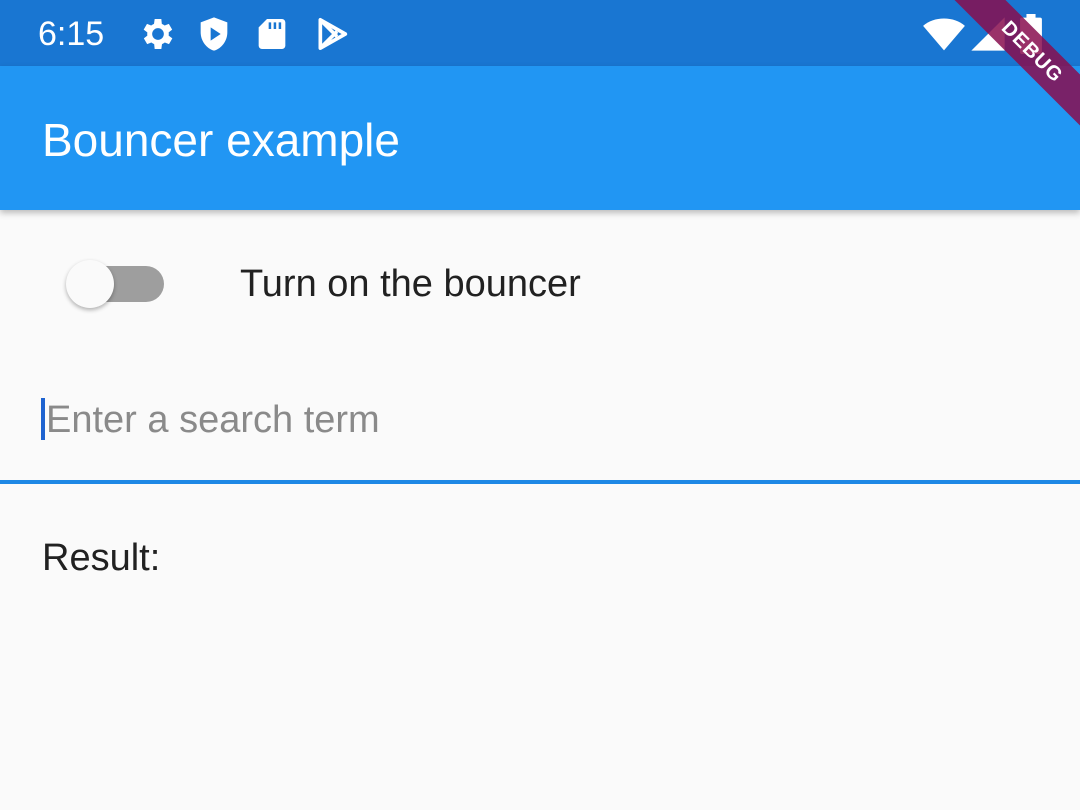 The height and width of the screenshot is (810, 1080). What do you see at coordinates (90, 284) in the screenshot?
I see `switch-thumb` at bounding box center [90, 284].